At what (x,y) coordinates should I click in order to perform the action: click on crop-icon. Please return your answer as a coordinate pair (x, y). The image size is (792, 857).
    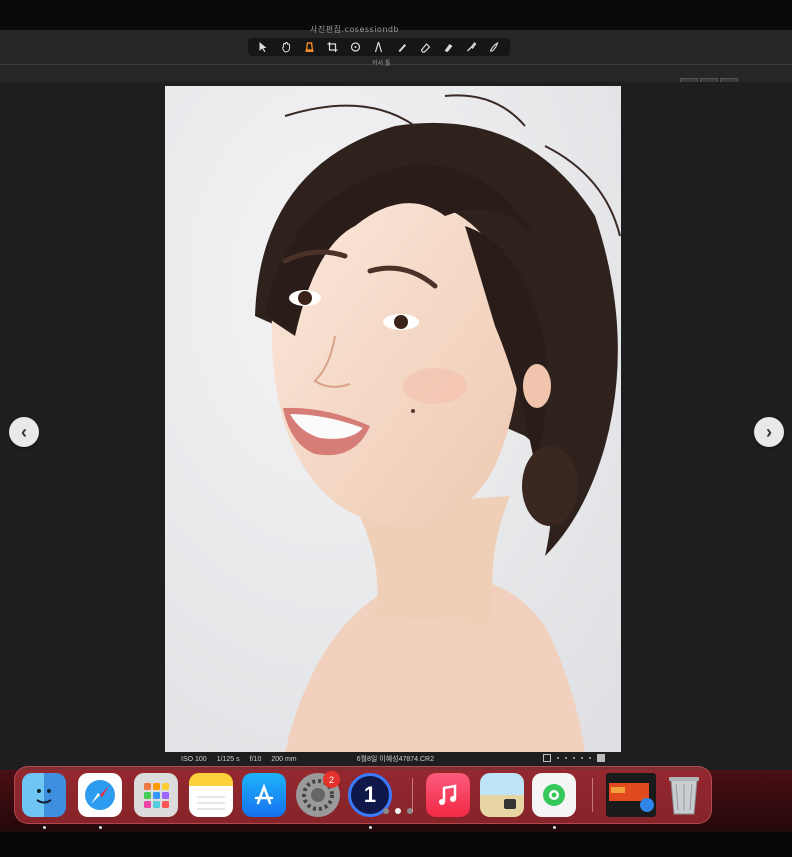
    Looking at the image, I should click on (333, 47).